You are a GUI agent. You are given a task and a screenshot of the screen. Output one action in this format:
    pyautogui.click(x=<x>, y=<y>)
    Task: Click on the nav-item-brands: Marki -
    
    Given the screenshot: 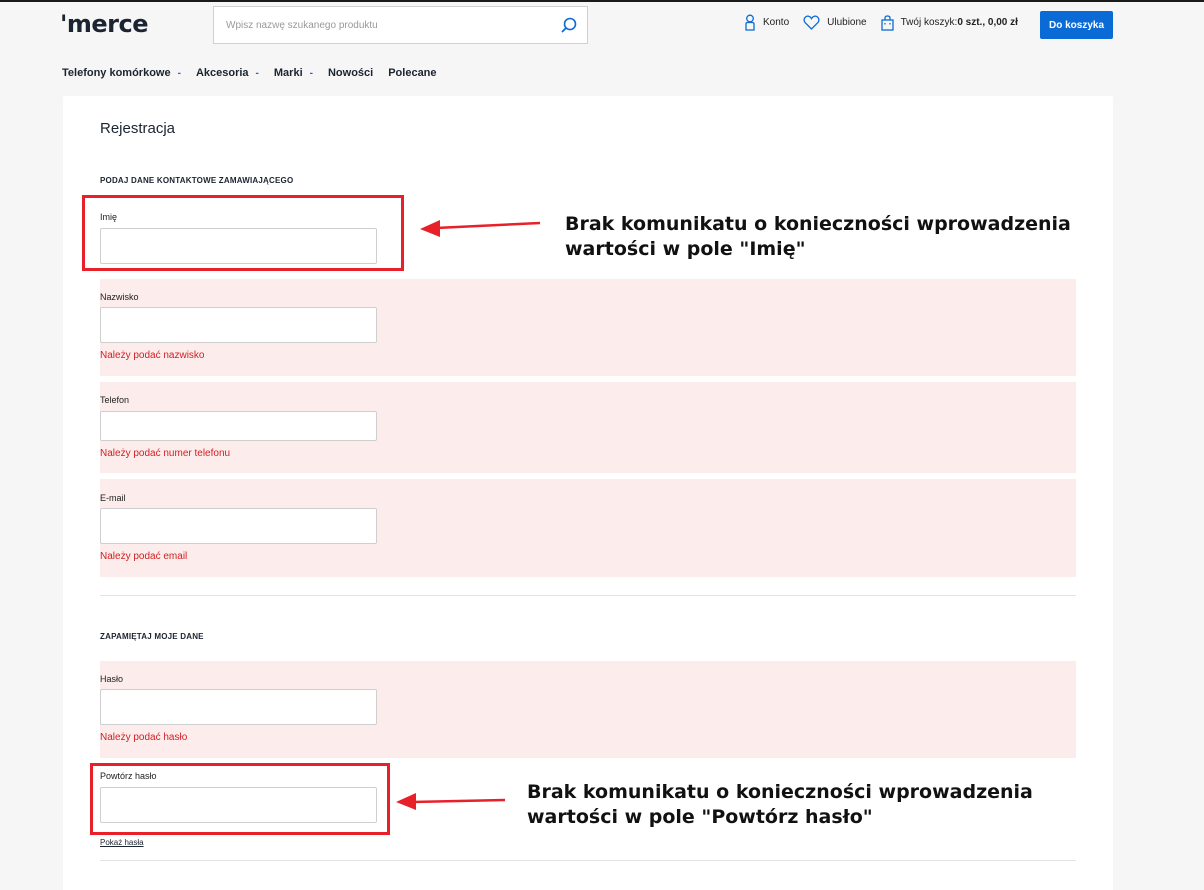 What is the action you would take?
    pyautogui.click(x=293, y=73)
    